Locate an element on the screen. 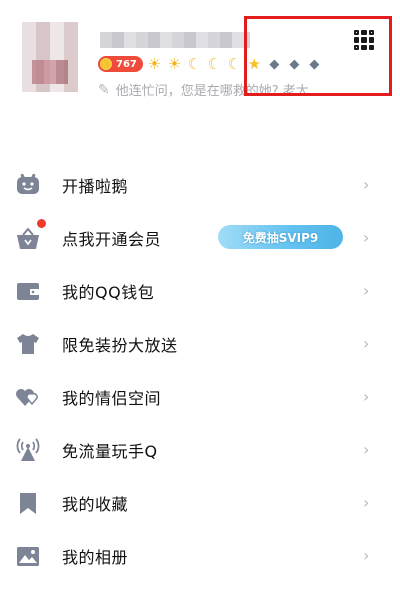 The height and width of the screenshot is (591, 400). svip-promo-text: 免费抽SVIP9 is located at coordinates (280, 237).